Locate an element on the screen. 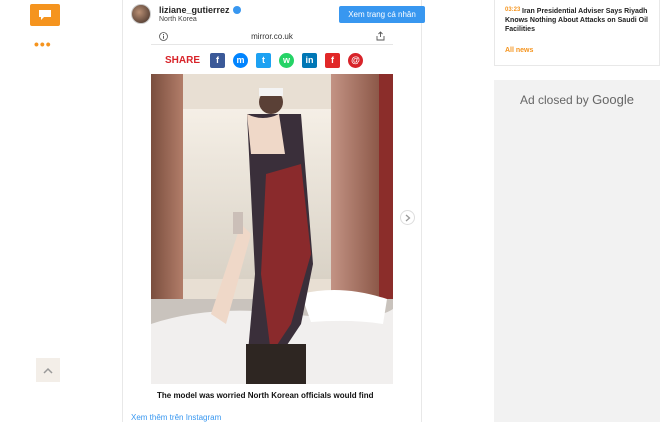  instagram-username: liziane_gutierrez is located at coordinates (200, 10).